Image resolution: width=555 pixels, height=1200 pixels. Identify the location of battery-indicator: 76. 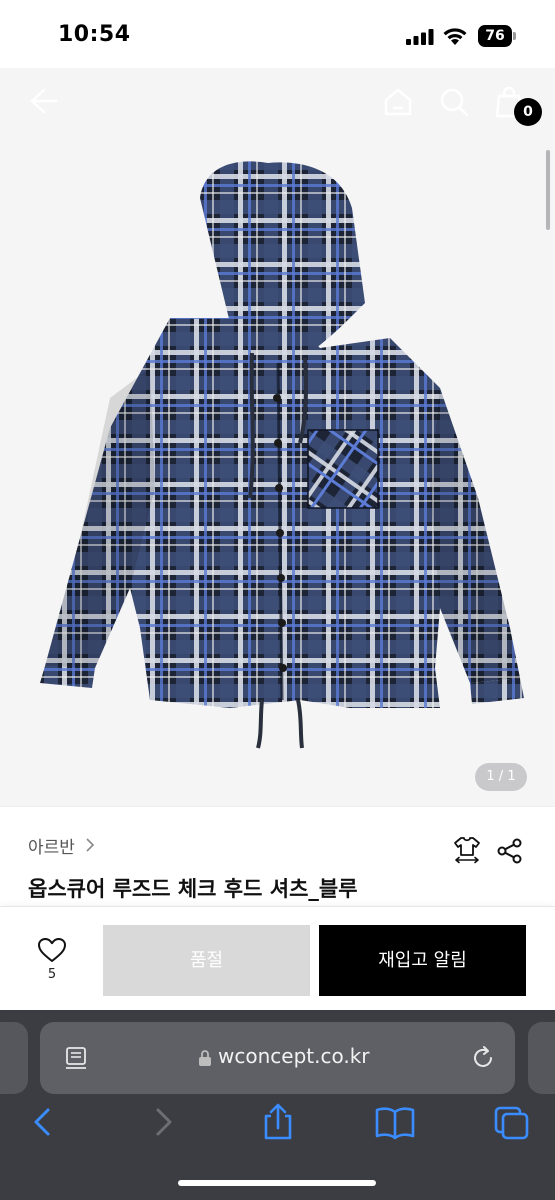
(497, 36).